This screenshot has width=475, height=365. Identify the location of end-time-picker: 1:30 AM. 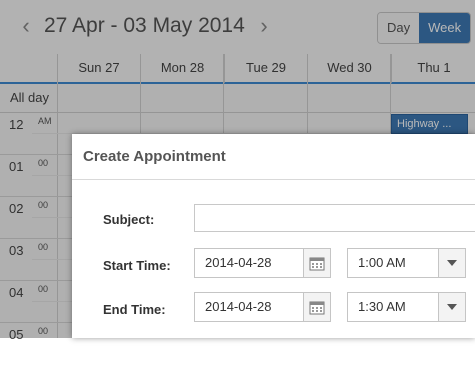
(406, 307).